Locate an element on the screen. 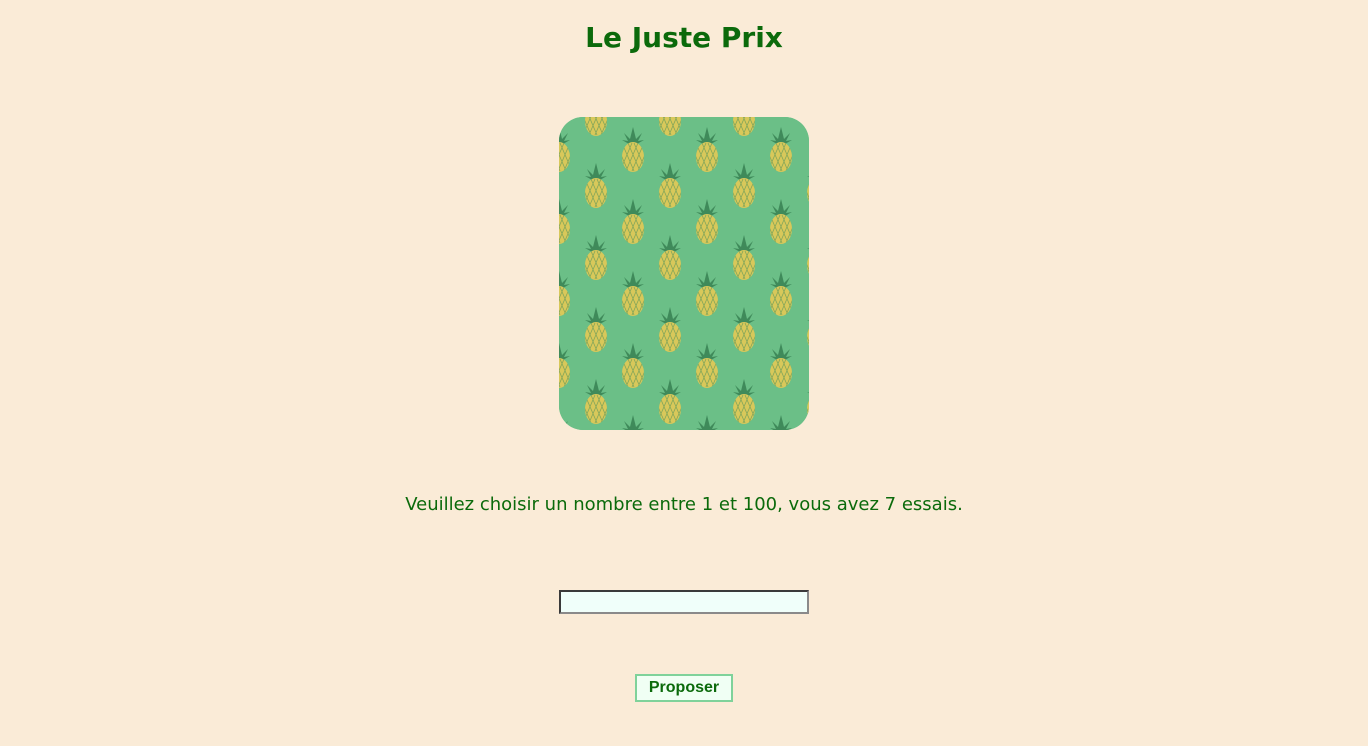  pineapple-pattern is located at coordinates (684, 273).